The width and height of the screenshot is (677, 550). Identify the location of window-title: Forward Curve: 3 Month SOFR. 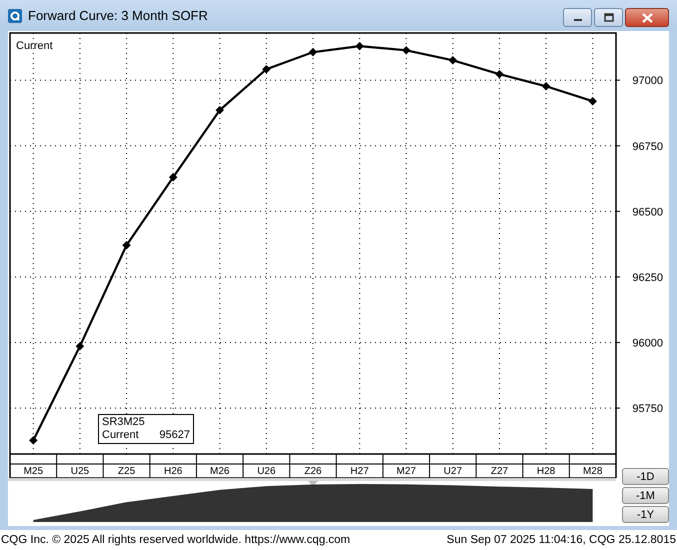
(118, 15).